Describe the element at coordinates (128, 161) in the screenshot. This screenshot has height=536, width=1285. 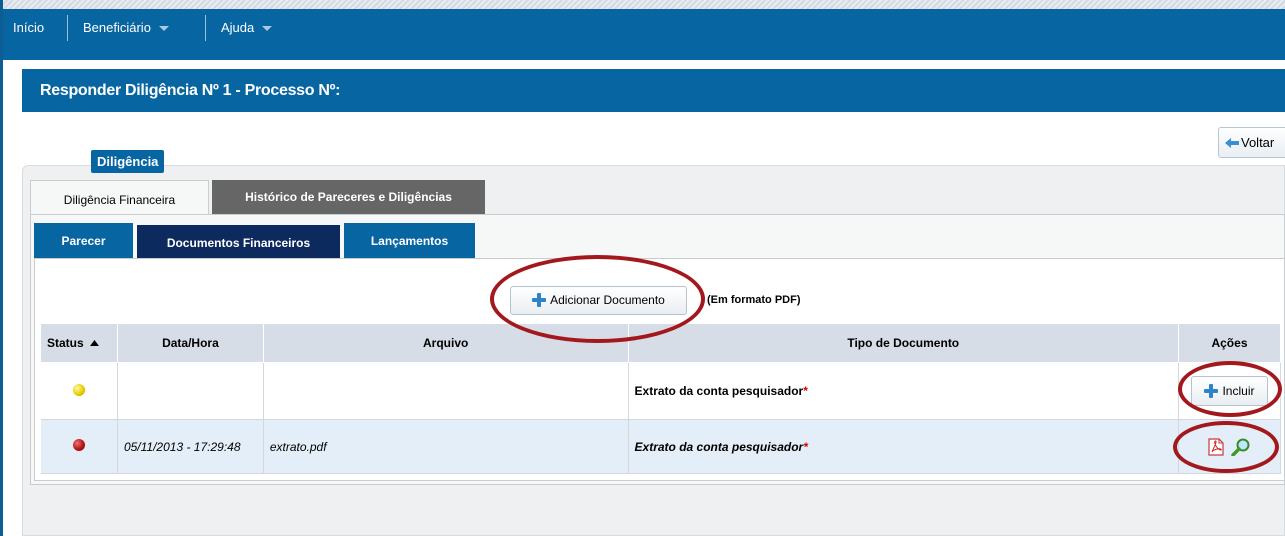
I see `diligencia-label: Diligência` at that location.